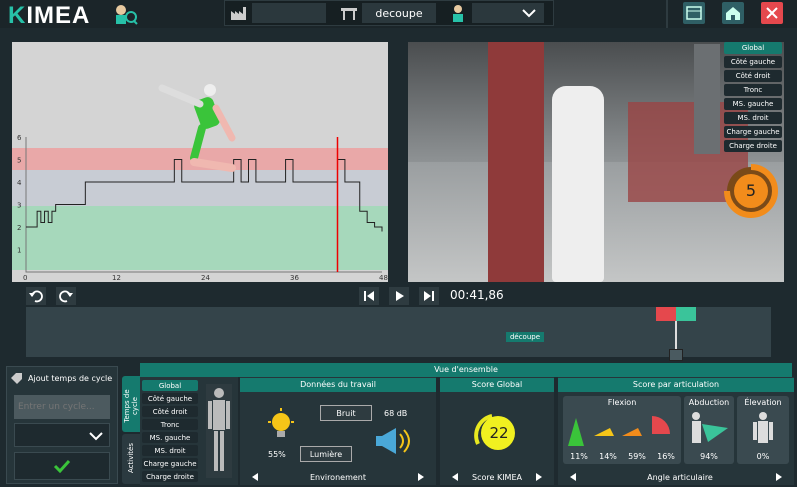 This screenshot has height=487, width=797. What do you see at coordinates (49, 15) in the screenshot?
I see `kimea-logo: KIMEA` at bounding box center [49, 15].